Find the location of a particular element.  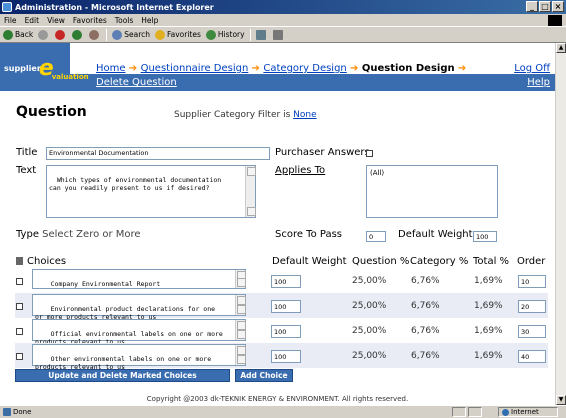

menu-view: View is located at coordinates (56, 20).